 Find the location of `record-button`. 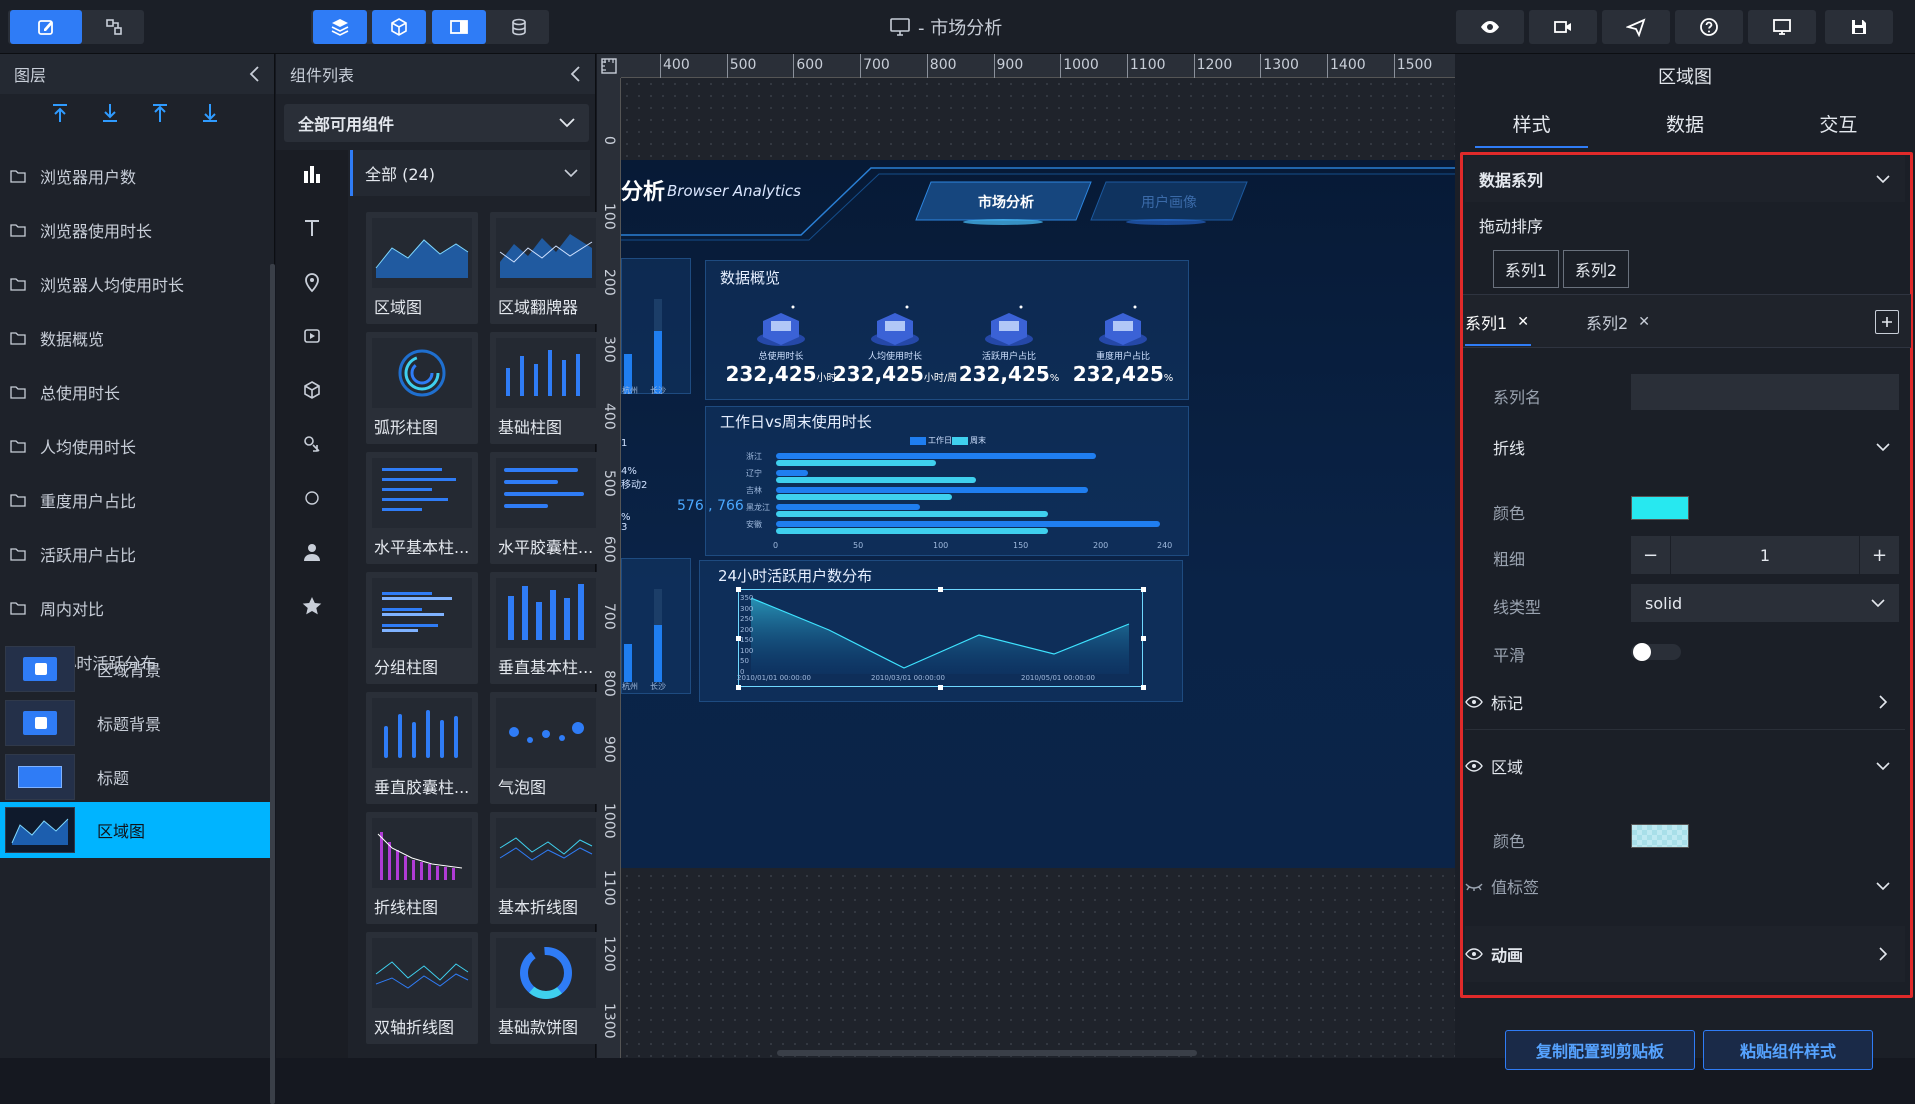

record-button is located at coordinates (1563, 27).